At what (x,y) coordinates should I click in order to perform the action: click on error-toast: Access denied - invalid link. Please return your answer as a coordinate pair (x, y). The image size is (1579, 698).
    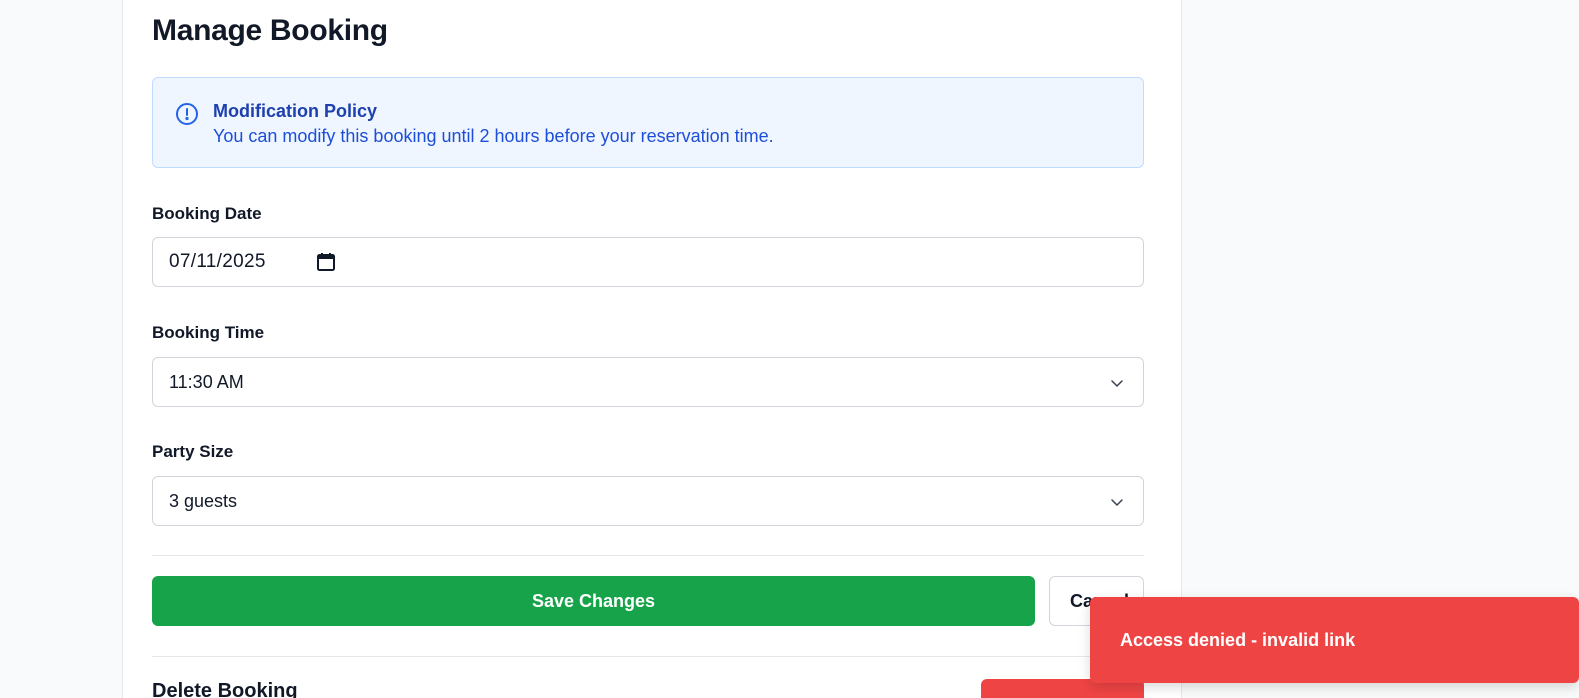
    Looking at the image, I should click on (1334, 640).